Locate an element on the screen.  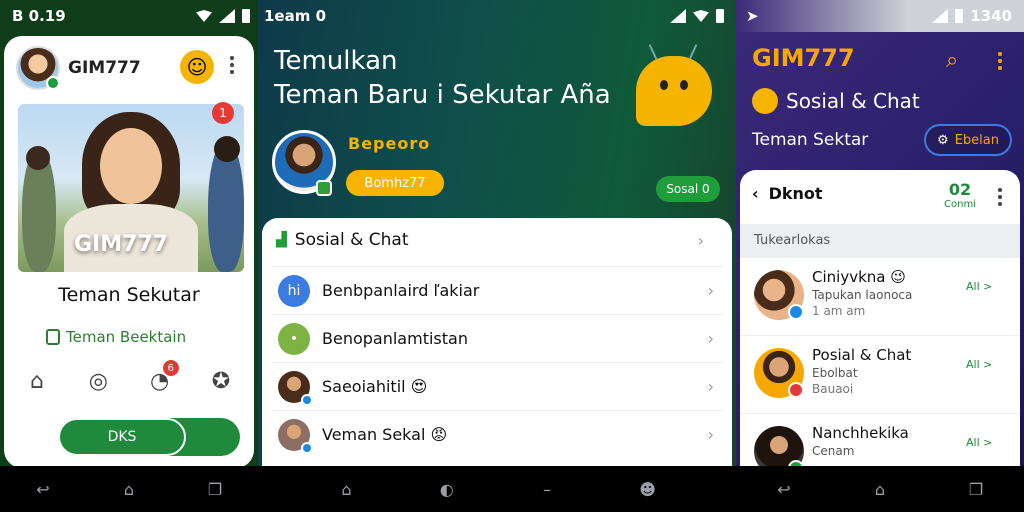
toggle-button: DKS is located at coordinates (149, 437).